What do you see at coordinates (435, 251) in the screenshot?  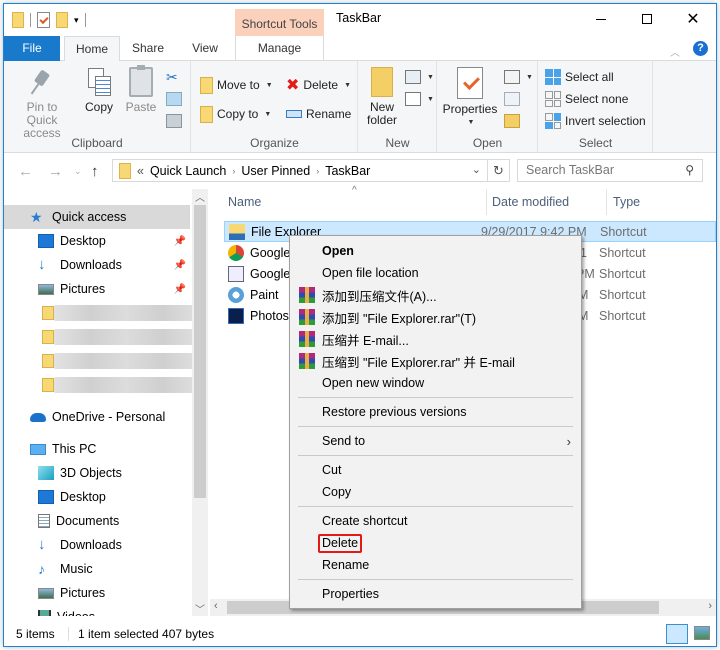 I see `menu-item-open: Open` at bounding box center [435, 251].